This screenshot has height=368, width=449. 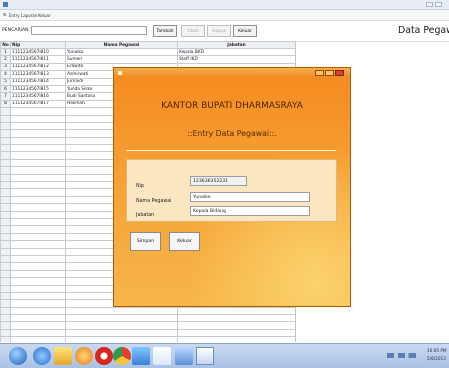 I want to click on menu-laporan: Laporan, so click(x=29, y=15).